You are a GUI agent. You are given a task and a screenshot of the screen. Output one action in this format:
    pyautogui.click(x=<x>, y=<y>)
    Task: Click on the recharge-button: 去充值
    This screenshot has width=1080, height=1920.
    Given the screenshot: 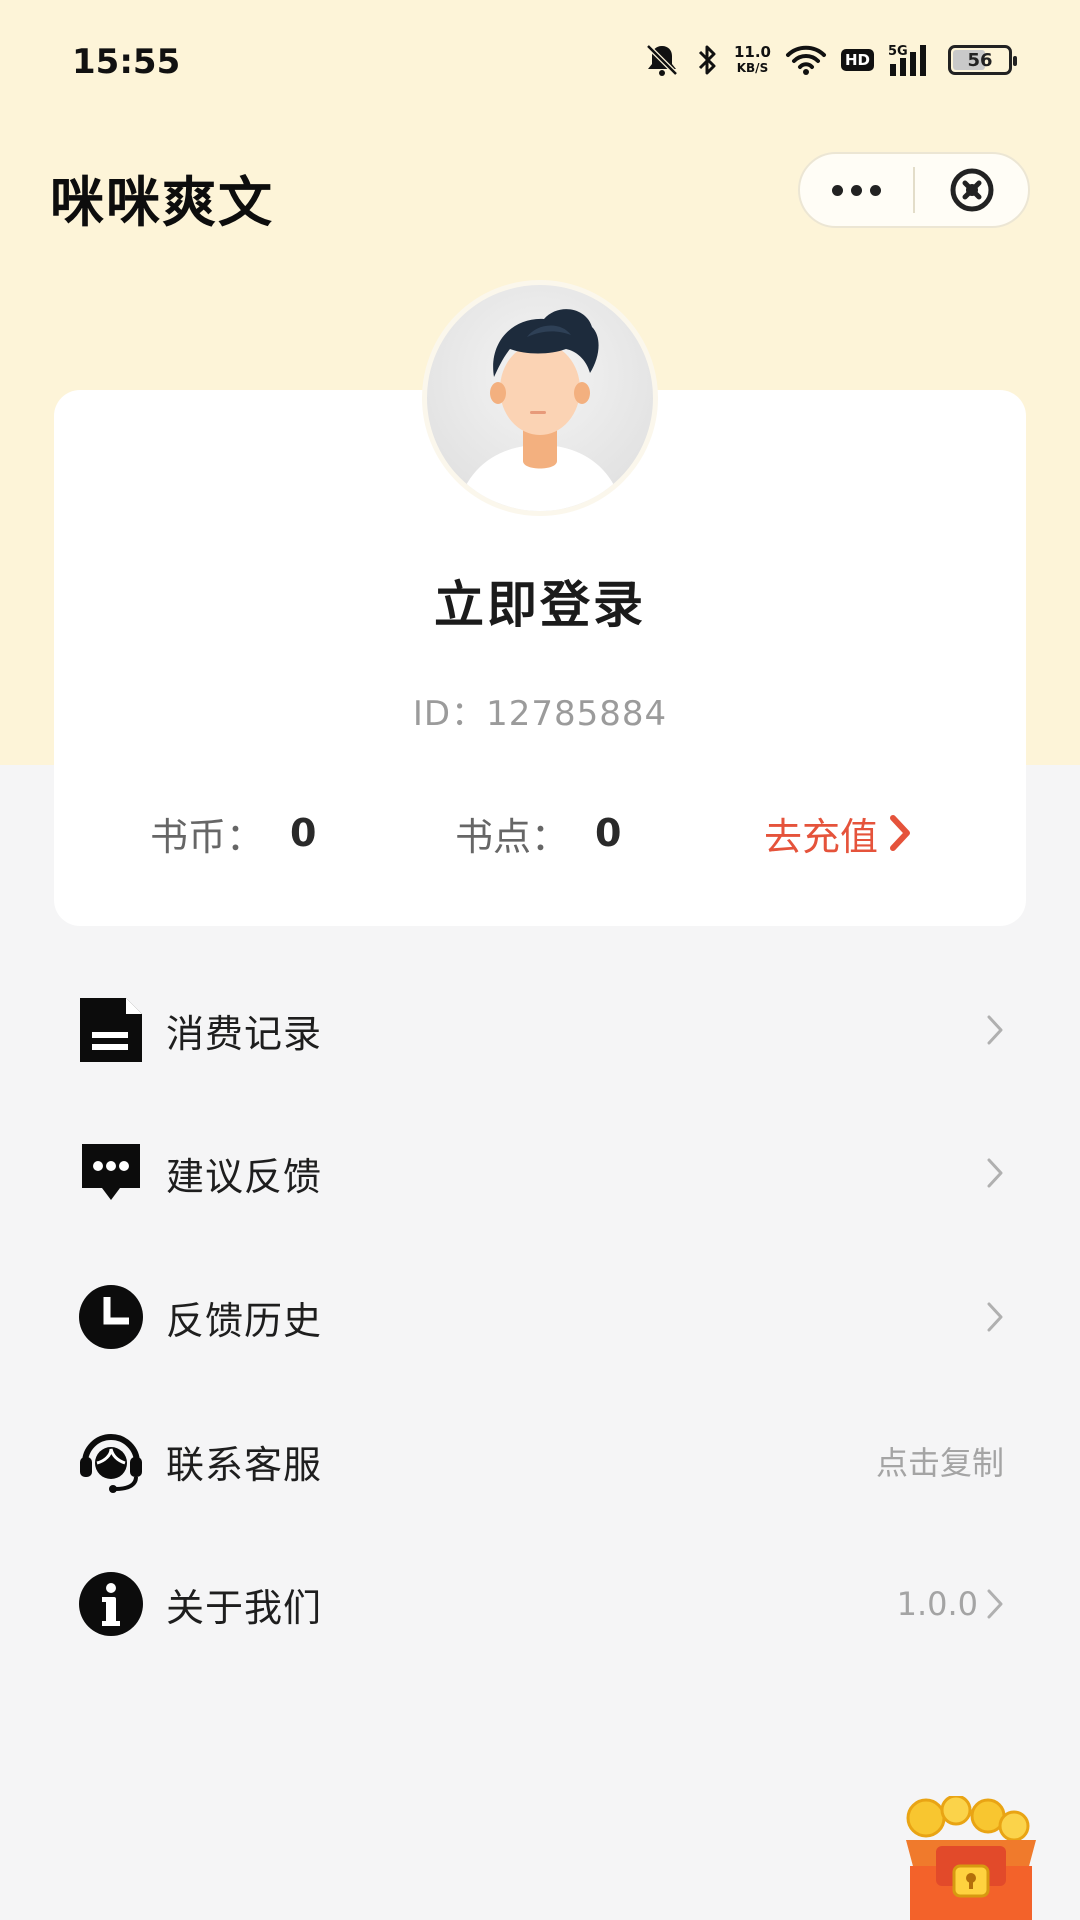 What is the action you would take?
    pyautogui.click(x=838, y=833)
    